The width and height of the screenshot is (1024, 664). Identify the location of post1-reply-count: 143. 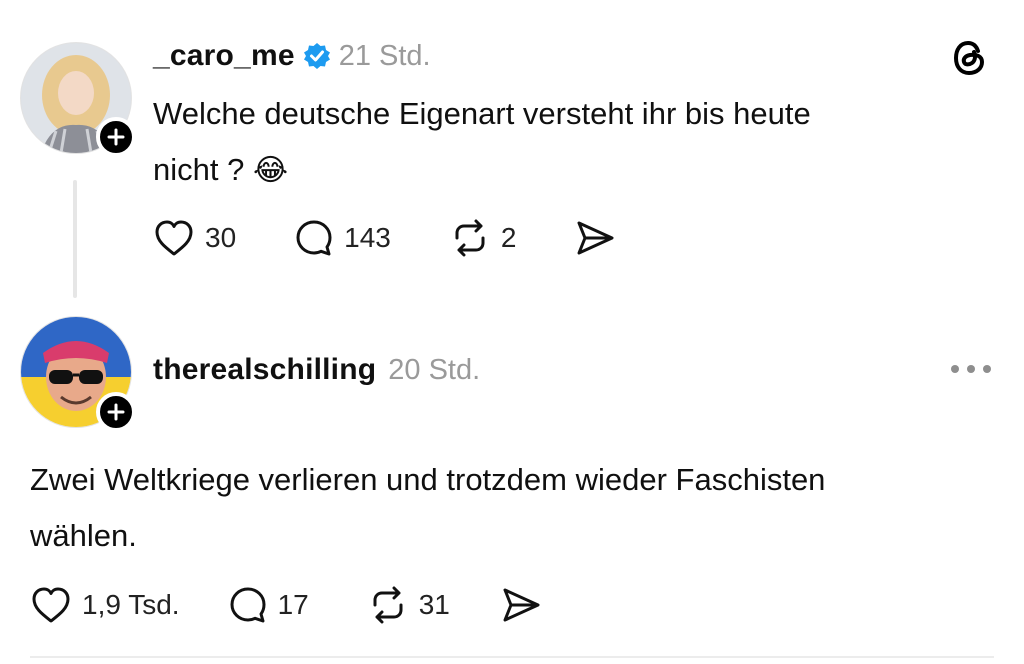
(367, 237).